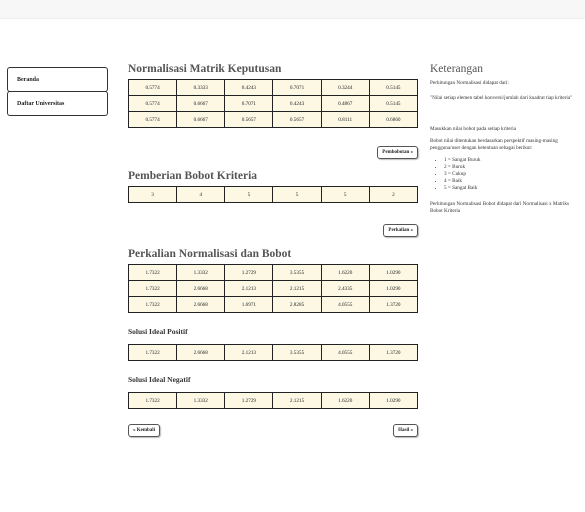  What do you see at coordinates (297, 304) in the screenshot?
I see `table-cell: 2.8285` at bounding box center [297, 304].